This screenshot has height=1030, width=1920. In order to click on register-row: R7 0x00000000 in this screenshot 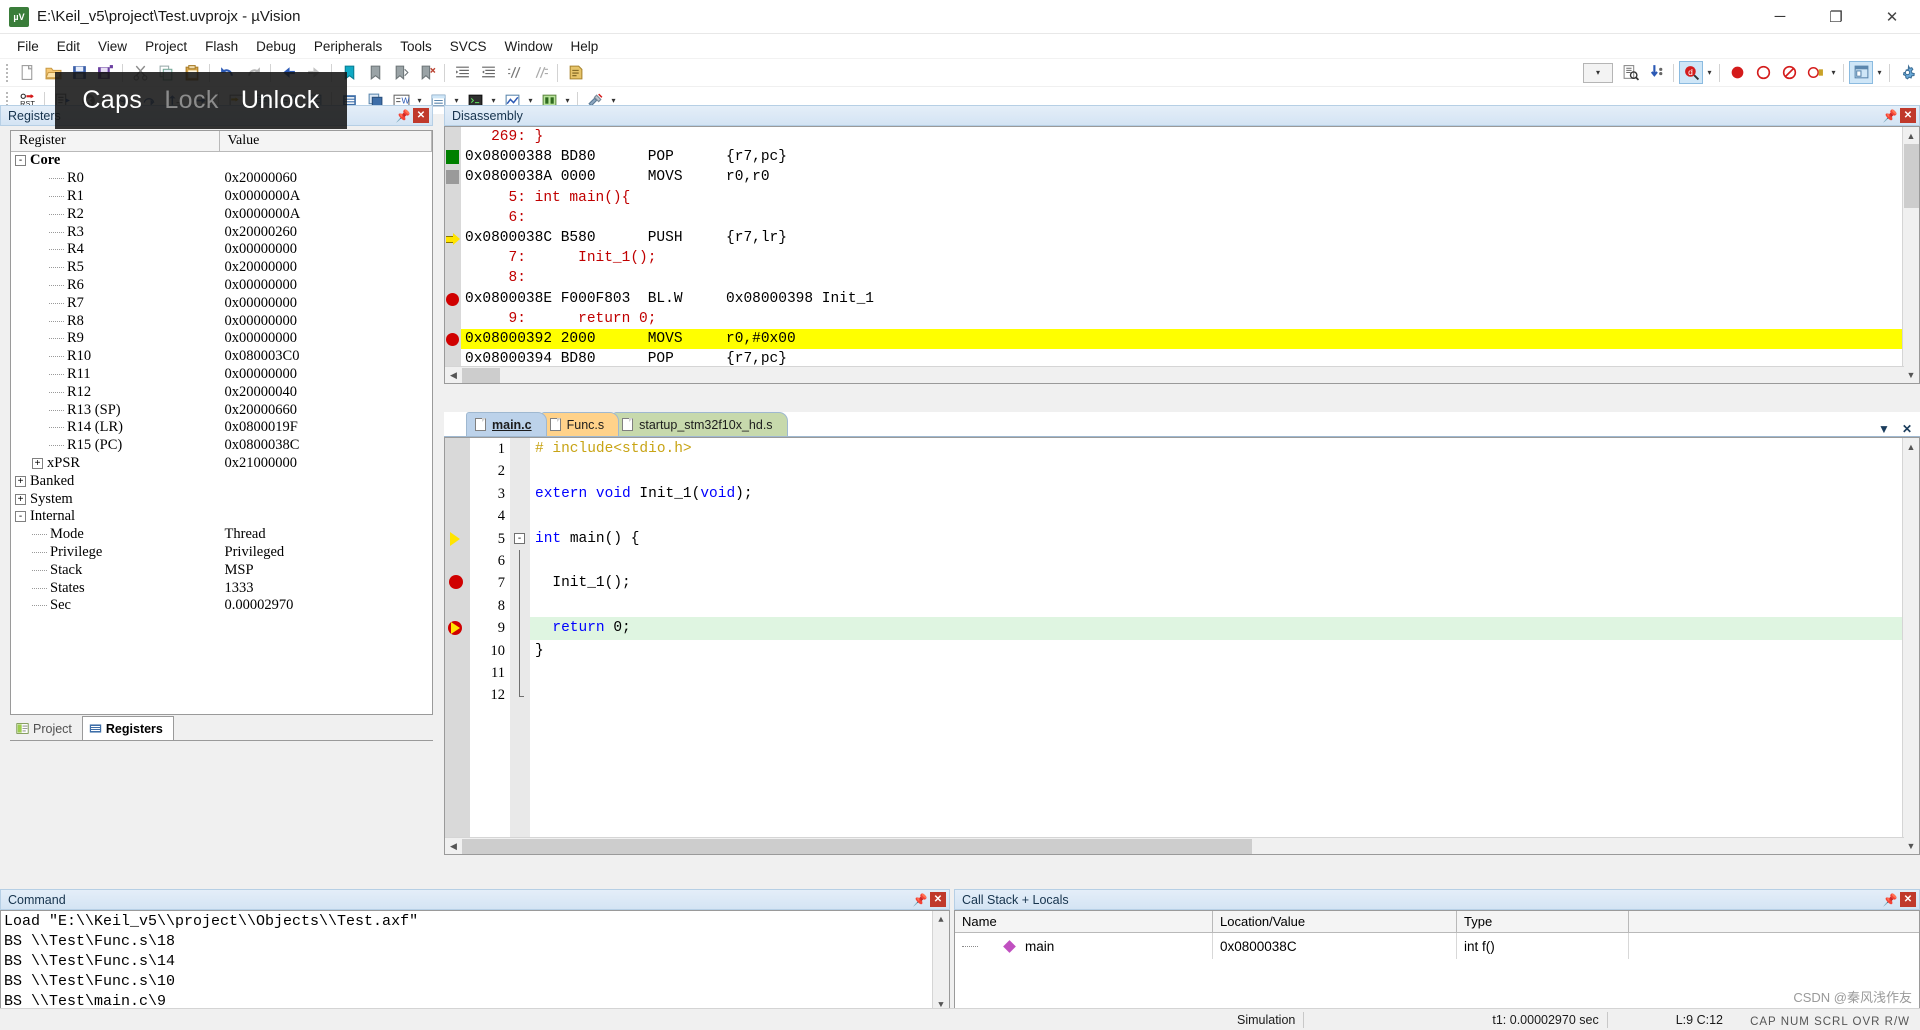, I will do `click(221, 303)`.